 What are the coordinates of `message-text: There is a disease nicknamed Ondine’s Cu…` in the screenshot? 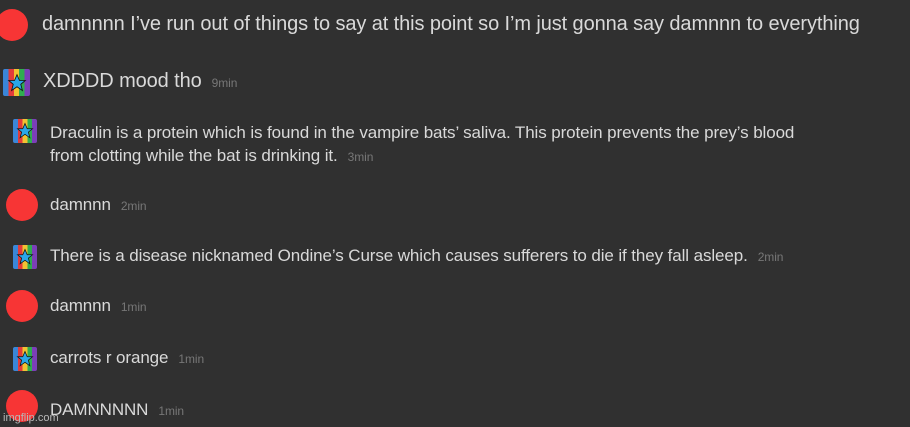 It's located at (416, 256).